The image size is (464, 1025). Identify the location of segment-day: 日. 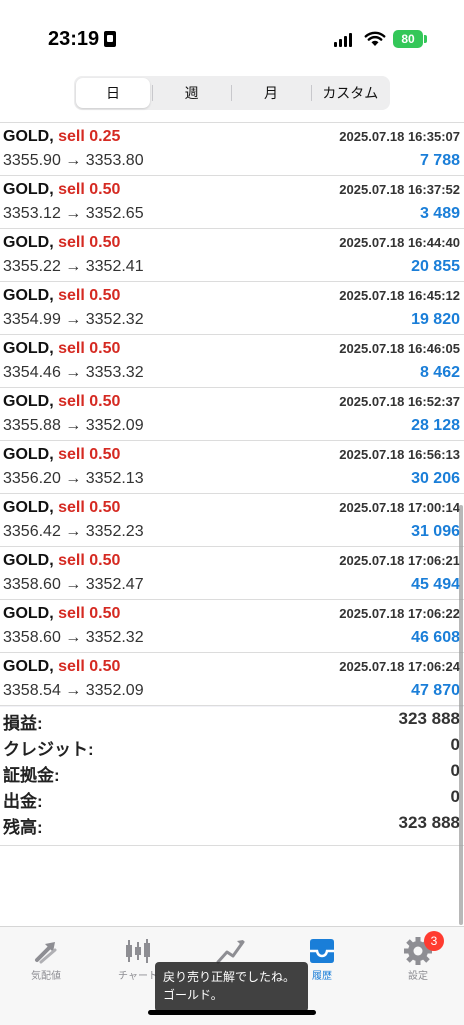
(113, 93).